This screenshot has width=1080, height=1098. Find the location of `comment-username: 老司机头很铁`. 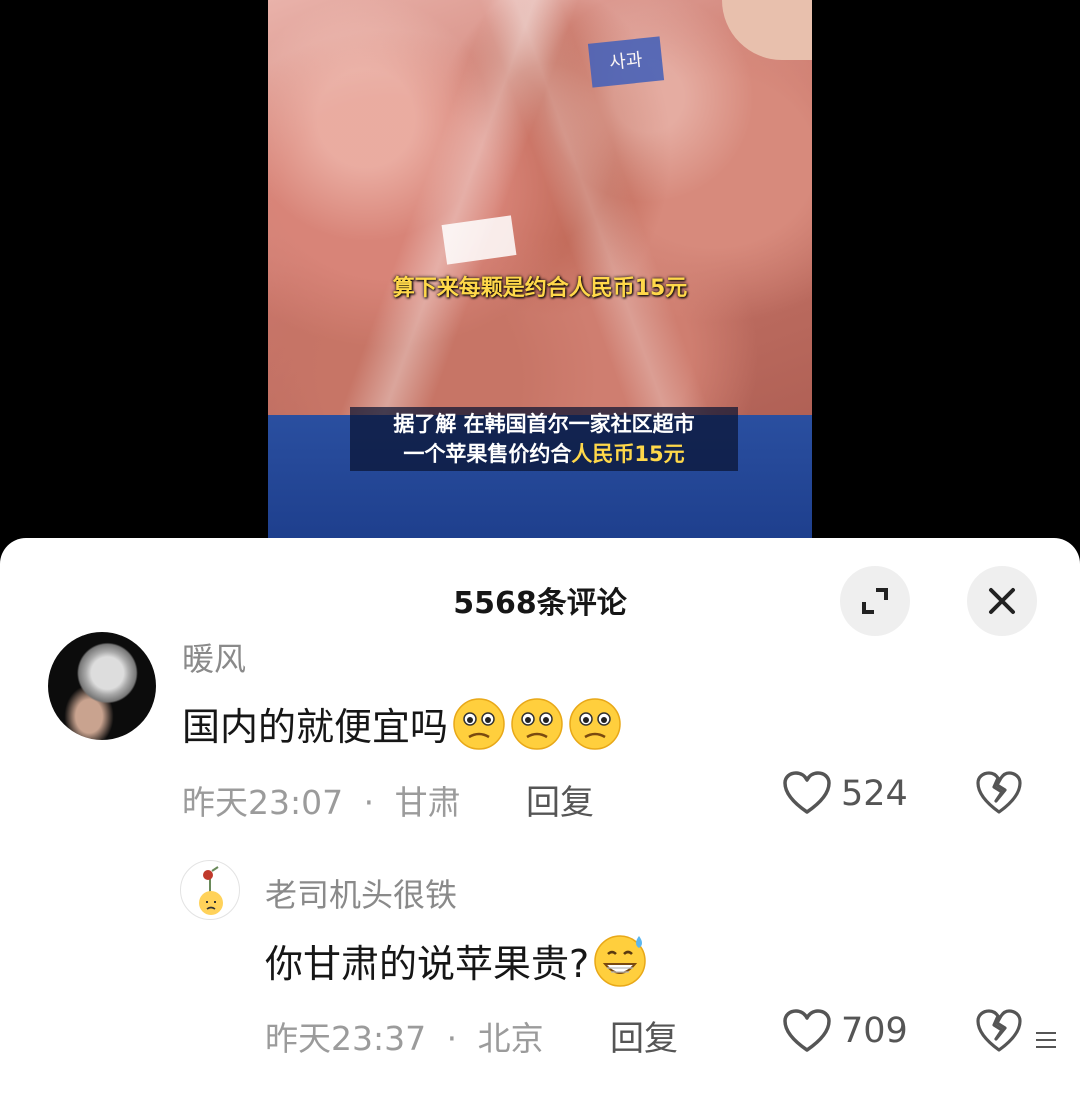

comment-username: 老司机头很铁 is located at coordinates (361, 893).